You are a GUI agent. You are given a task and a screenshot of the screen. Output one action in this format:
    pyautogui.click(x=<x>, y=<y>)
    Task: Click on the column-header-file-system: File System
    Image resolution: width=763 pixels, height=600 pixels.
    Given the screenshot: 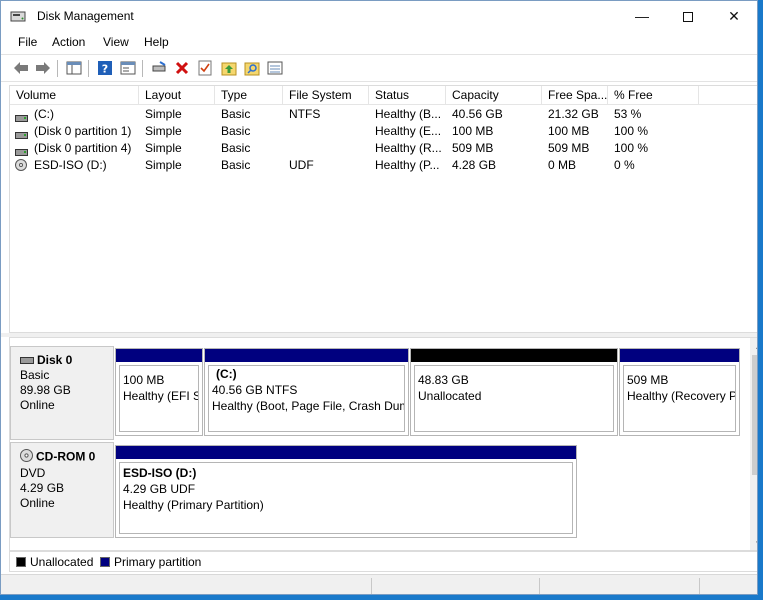 What is the action you would take?
    pyautogui.click(x=326, y=95)
    